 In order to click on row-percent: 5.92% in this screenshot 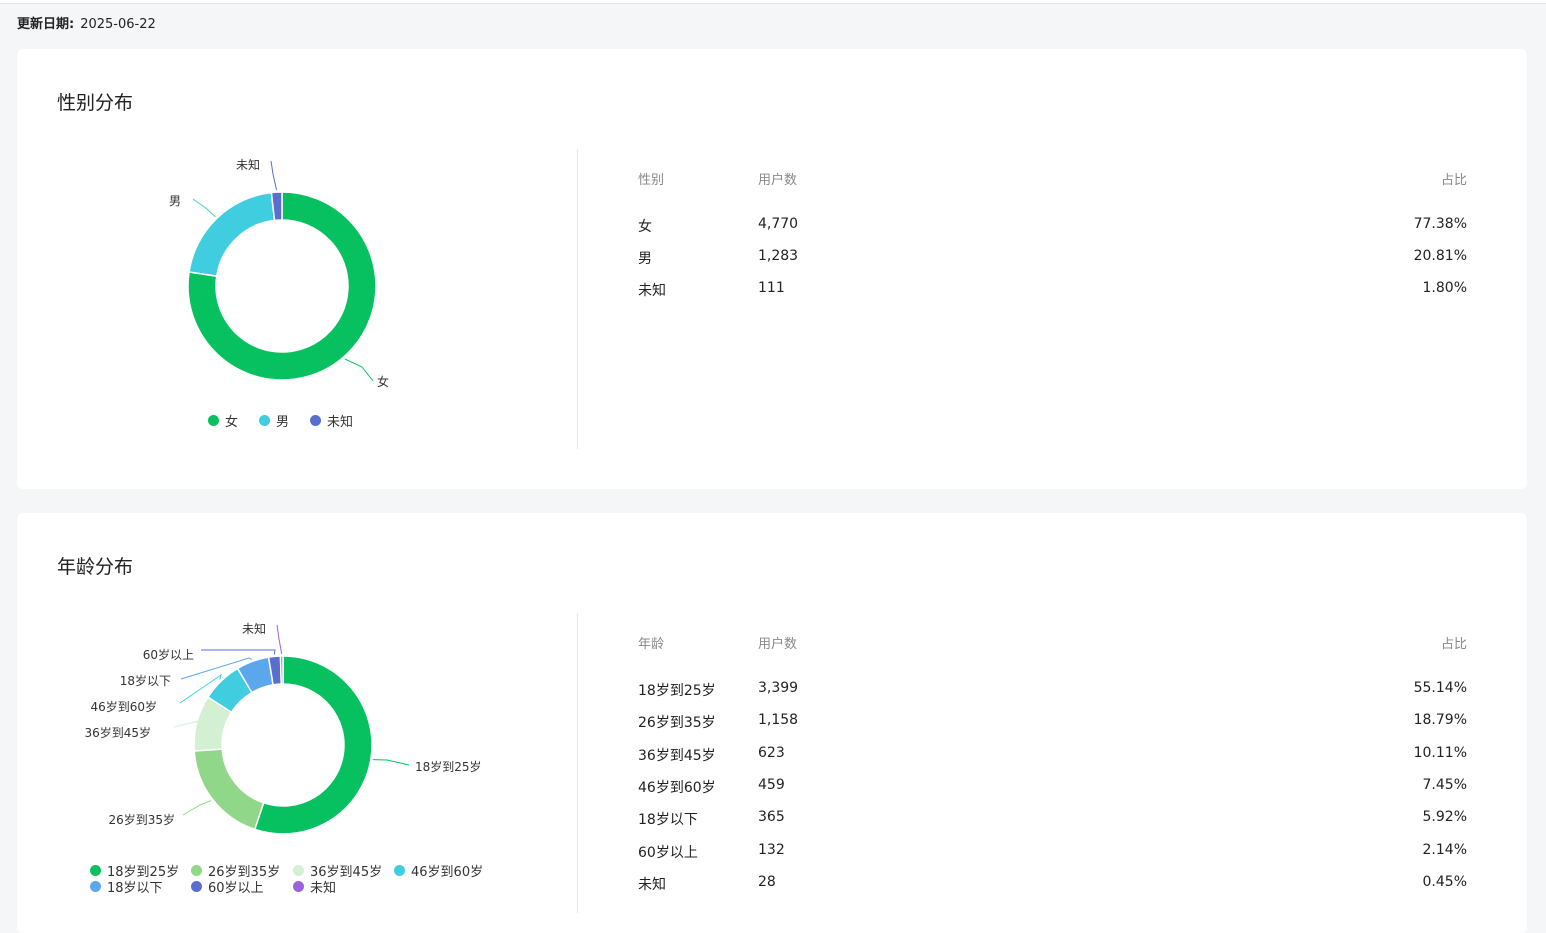, I will do `click(1444, 817)`.